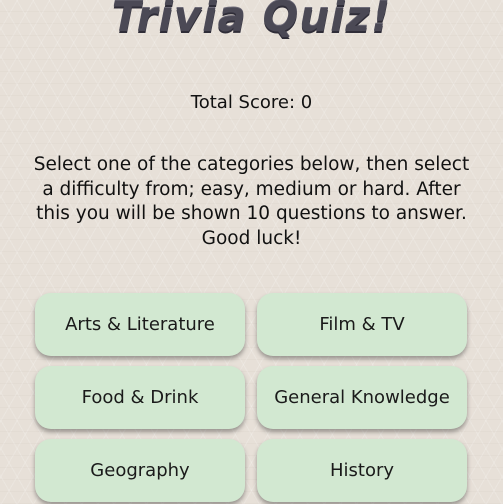 Image resolution: width=503 pixels, height=504 pixels. I want to click on total-score: Total Score: 0, so click(251, 102).